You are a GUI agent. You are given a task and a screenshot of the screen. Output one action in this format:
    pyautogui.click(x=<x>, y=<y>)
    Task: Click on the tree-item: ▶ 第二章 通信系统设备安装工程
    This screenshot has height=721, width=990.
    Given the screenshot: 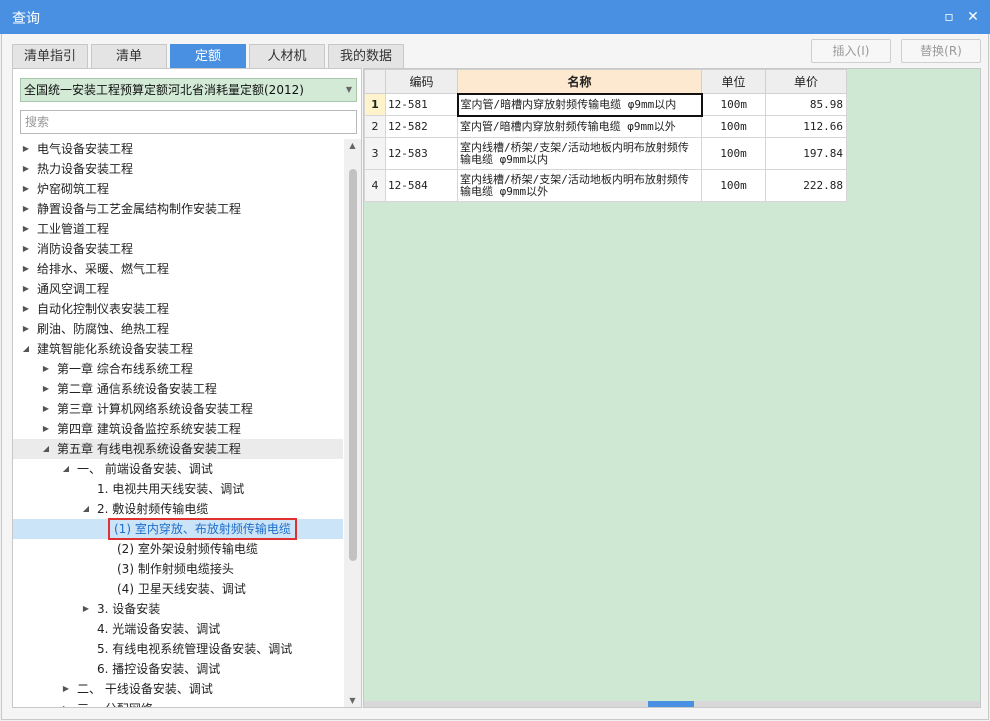 What is the action you would take?
    pyautogui.click(x=178, y=389)
    